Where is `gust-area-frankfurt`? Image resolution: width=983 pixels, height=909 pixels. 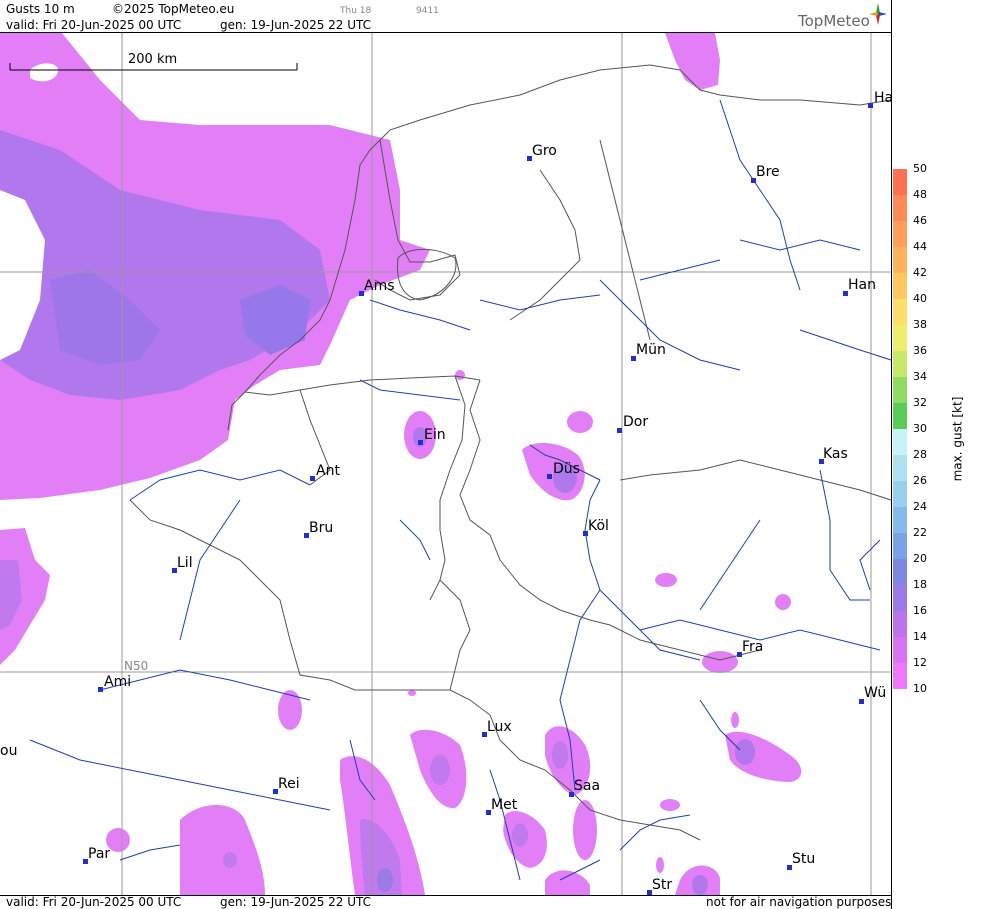 gust-area-frankfurt is located at coordinates (720, 662).